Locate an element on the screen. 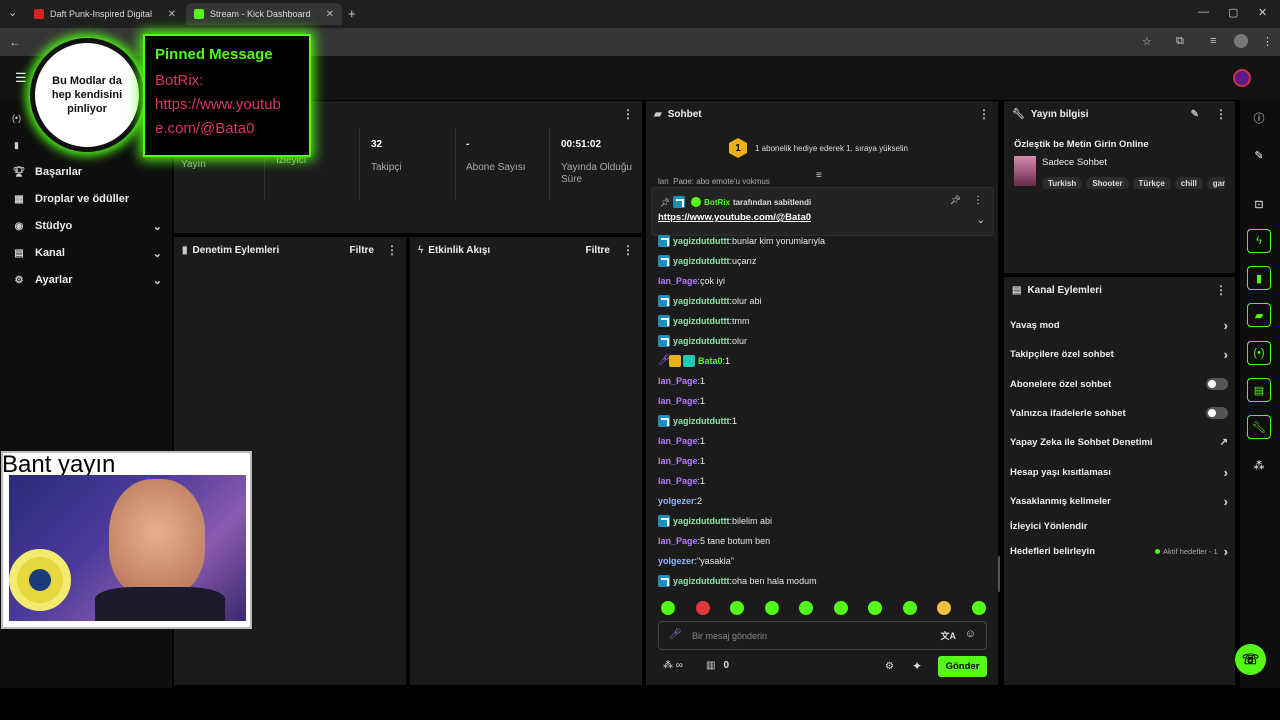 The image size is (1280, 720). star-icon: ☆ is located at coordinates (1147, 41).